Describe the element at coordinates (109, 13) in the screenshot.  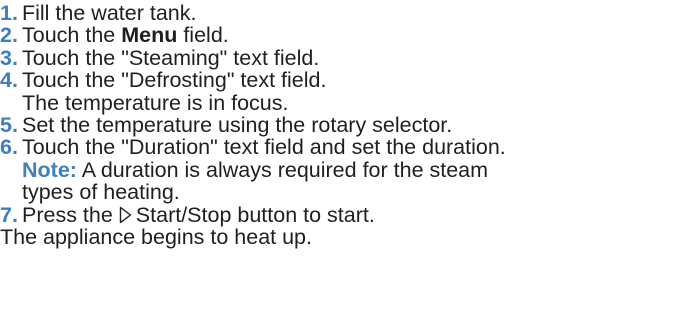
I see `step-text: Fill the water tank.` at that location.